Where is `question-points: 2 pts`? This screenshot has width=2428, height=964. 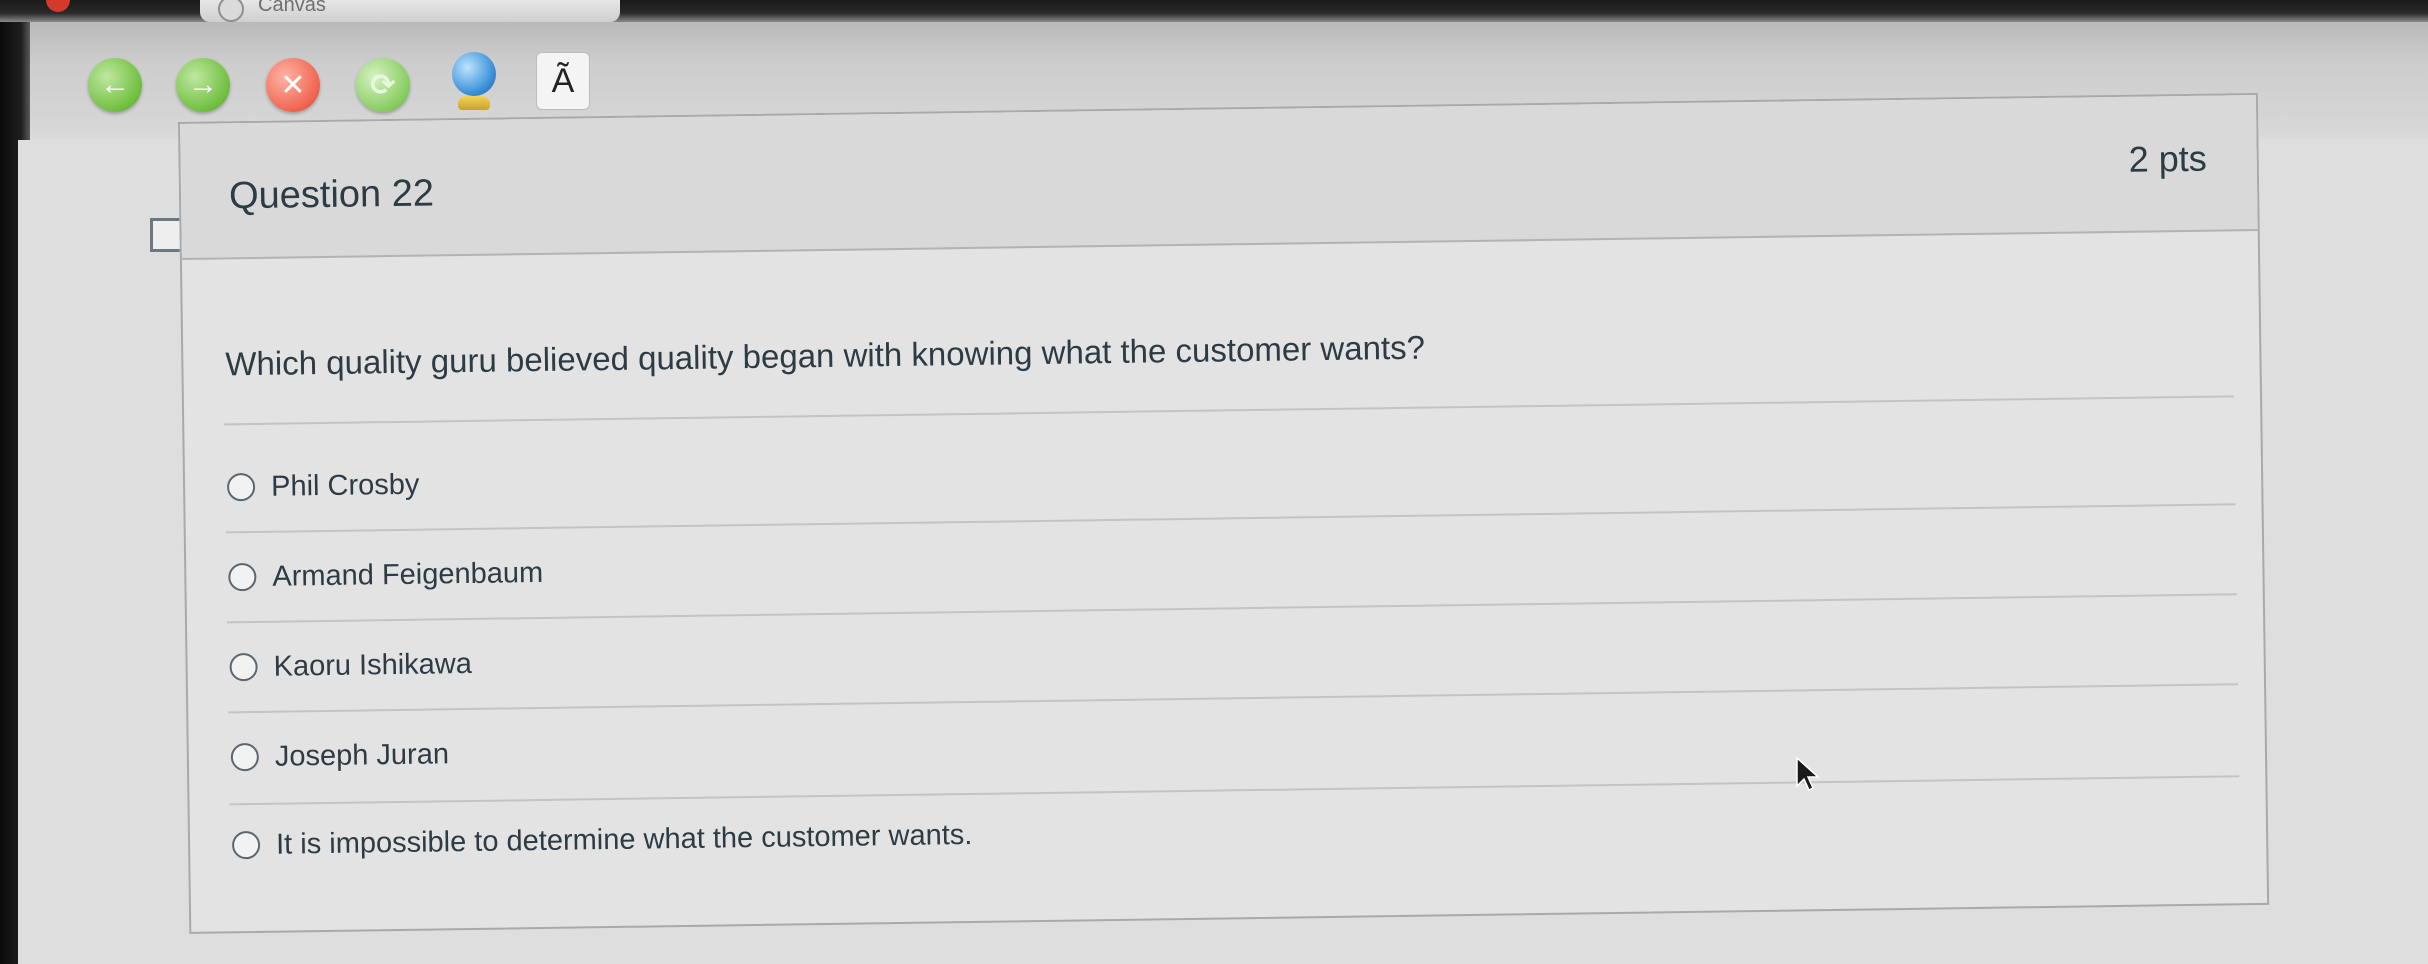
question-points: 2 pts is located at coordinates (2167, 158).